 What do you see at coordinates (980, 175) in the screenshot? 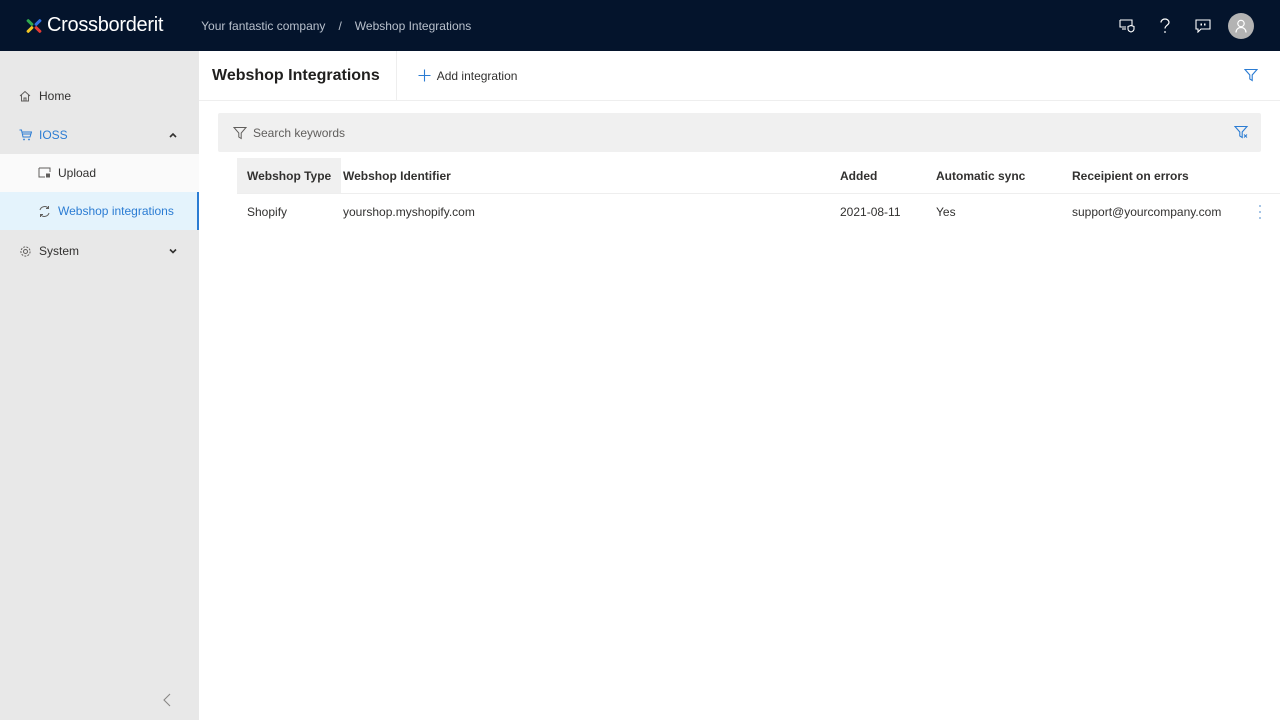
I see `column-header-automatic-sync: Automatic sync` at bounding box center [980, 175].